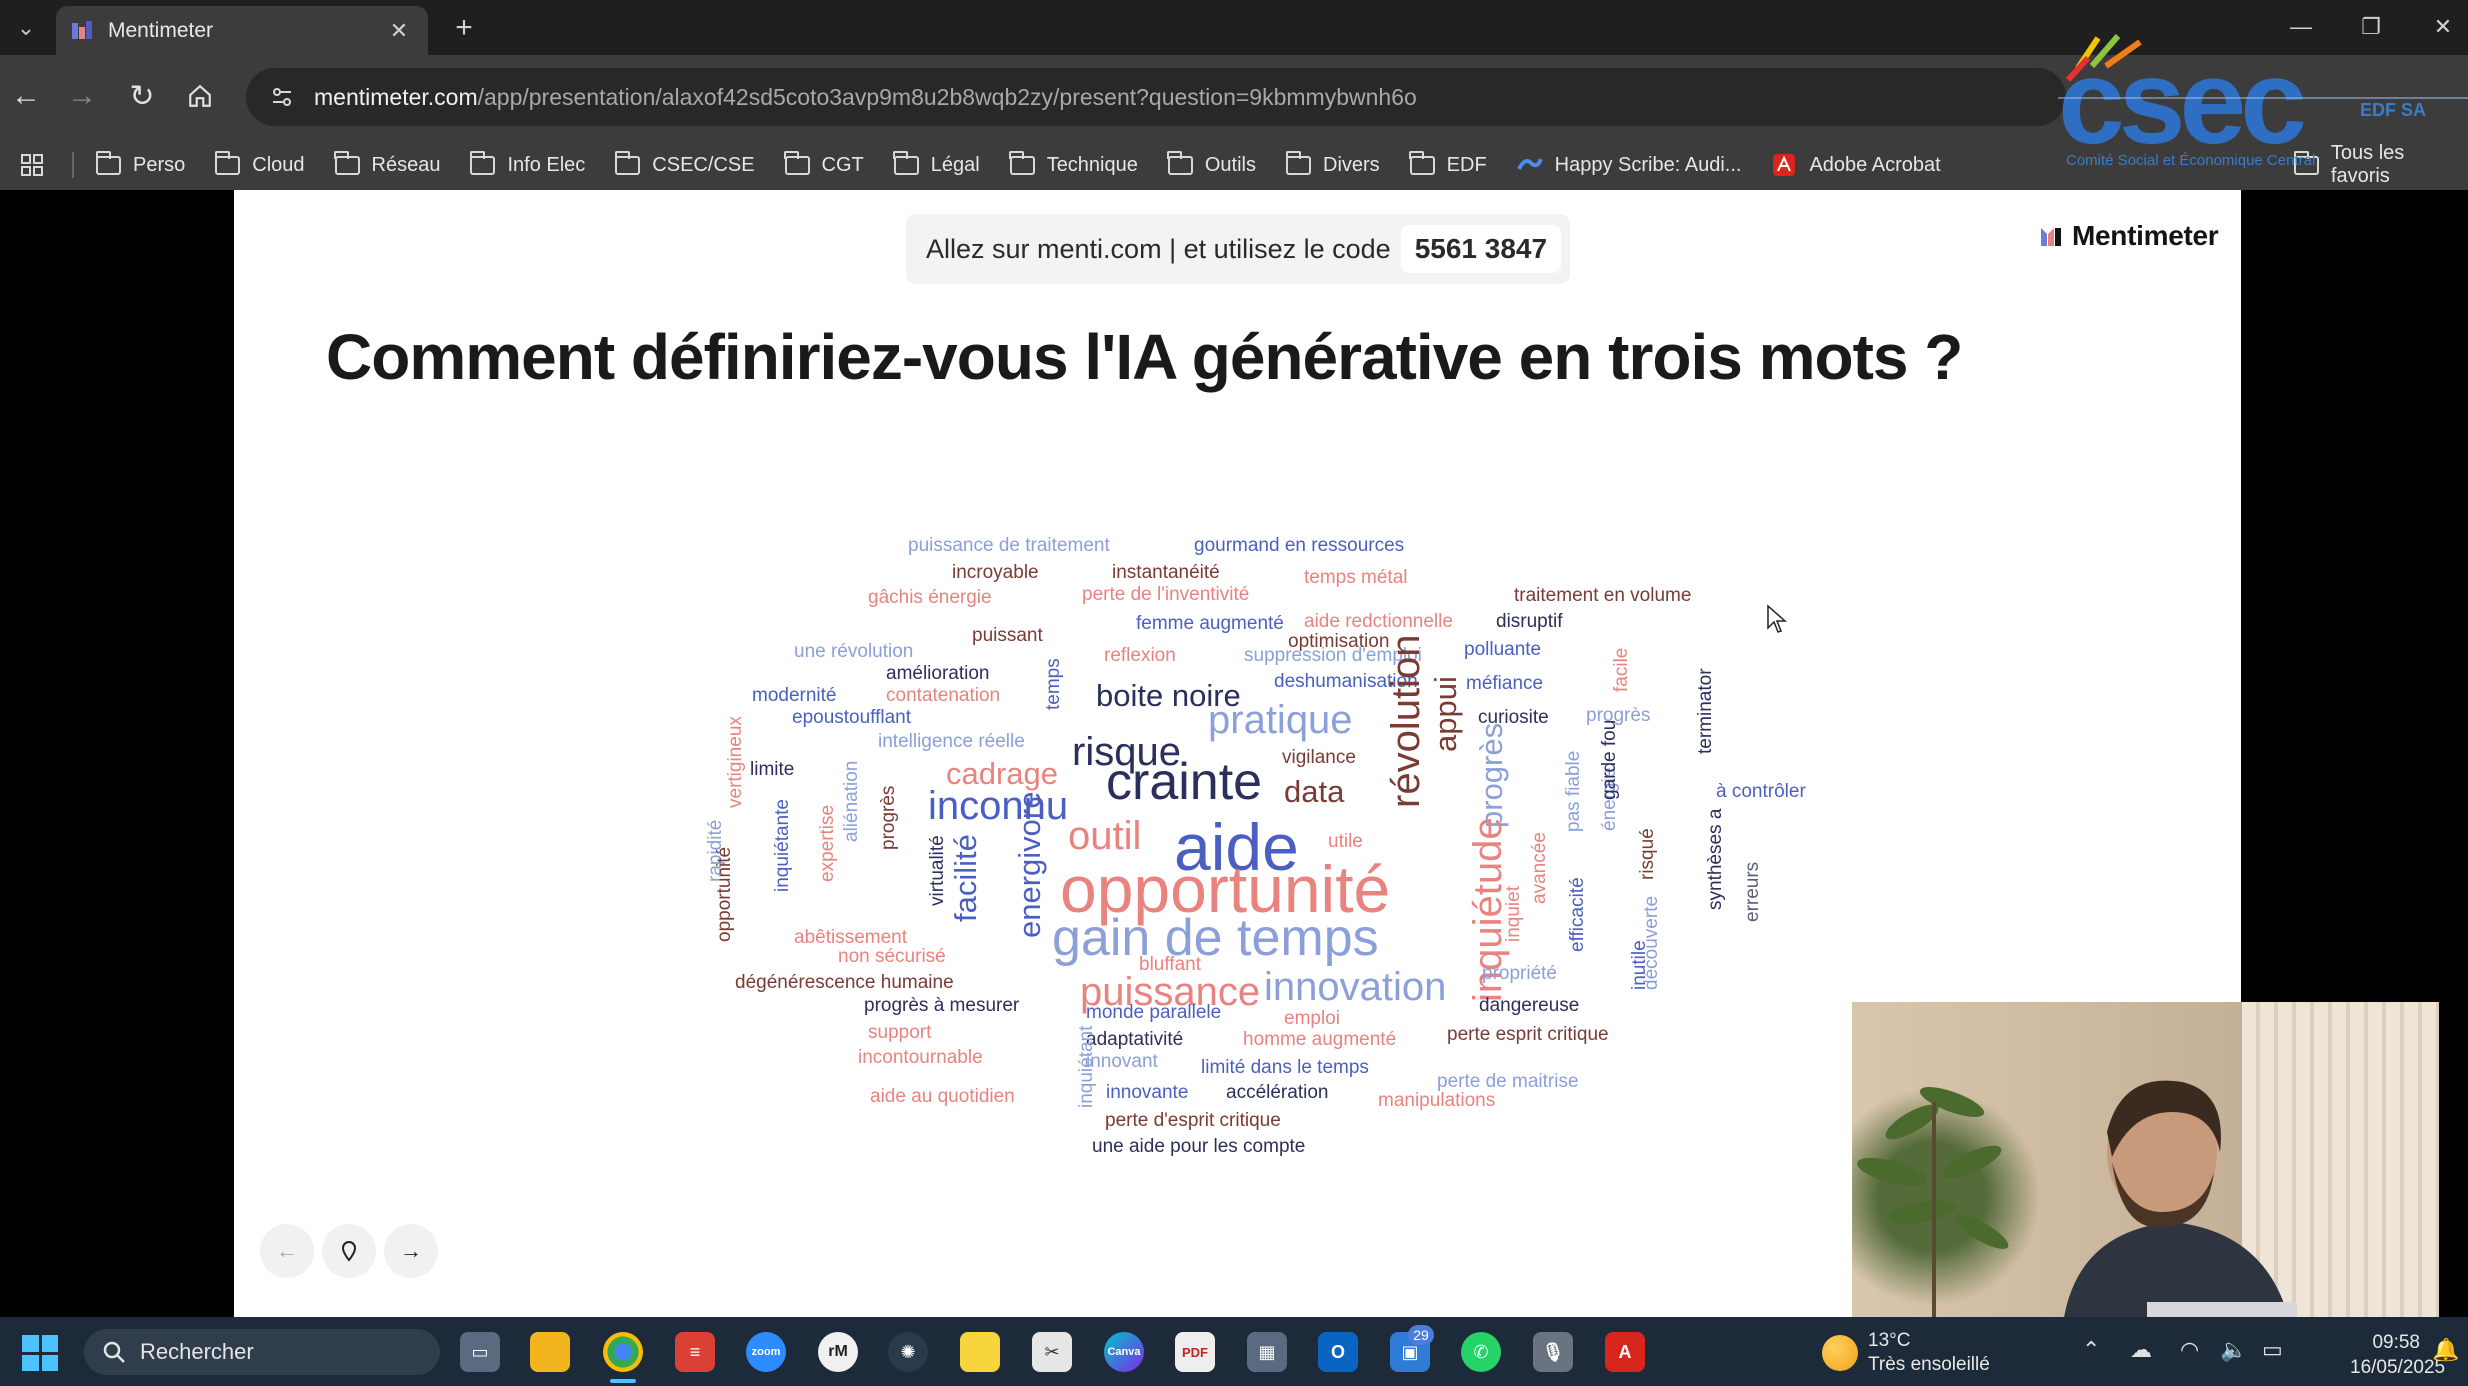 This screenshot has width=2468, height=1386. I want to click on word-cloud-word: incroyable, so click(995, 572).